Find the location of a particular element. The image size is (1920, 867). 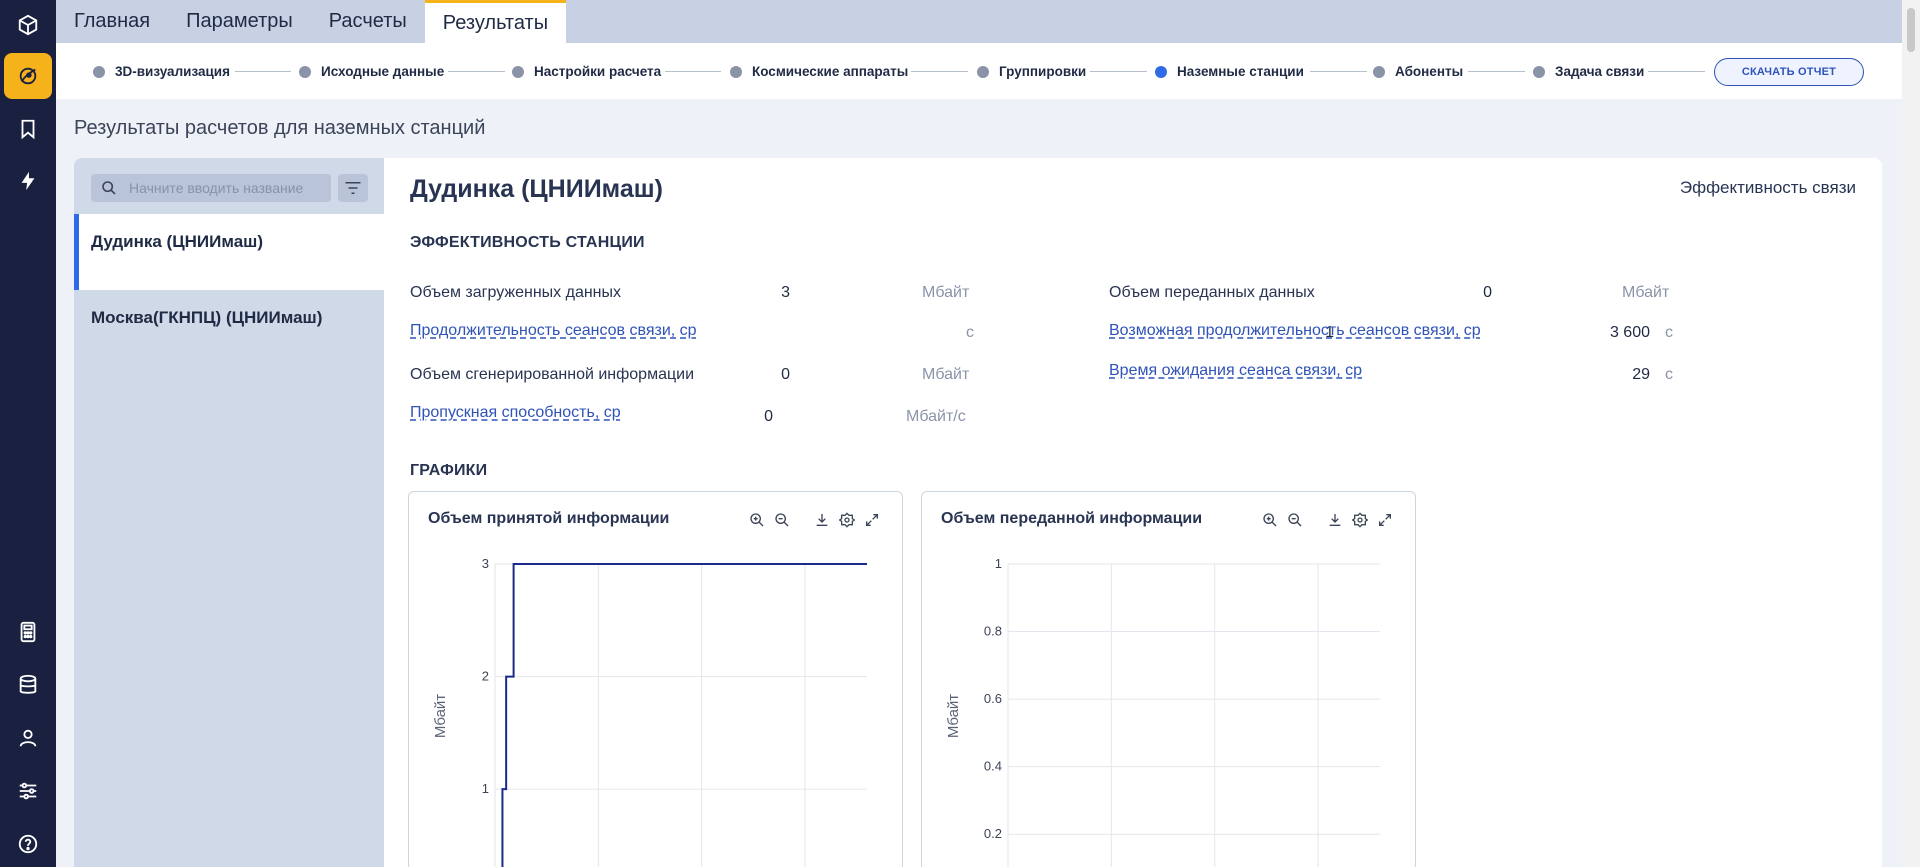

section-heading-efficiency: ЭФФЕКТИВНОСТЬ СТАНЦИИ is located at coordinates (527, 242).